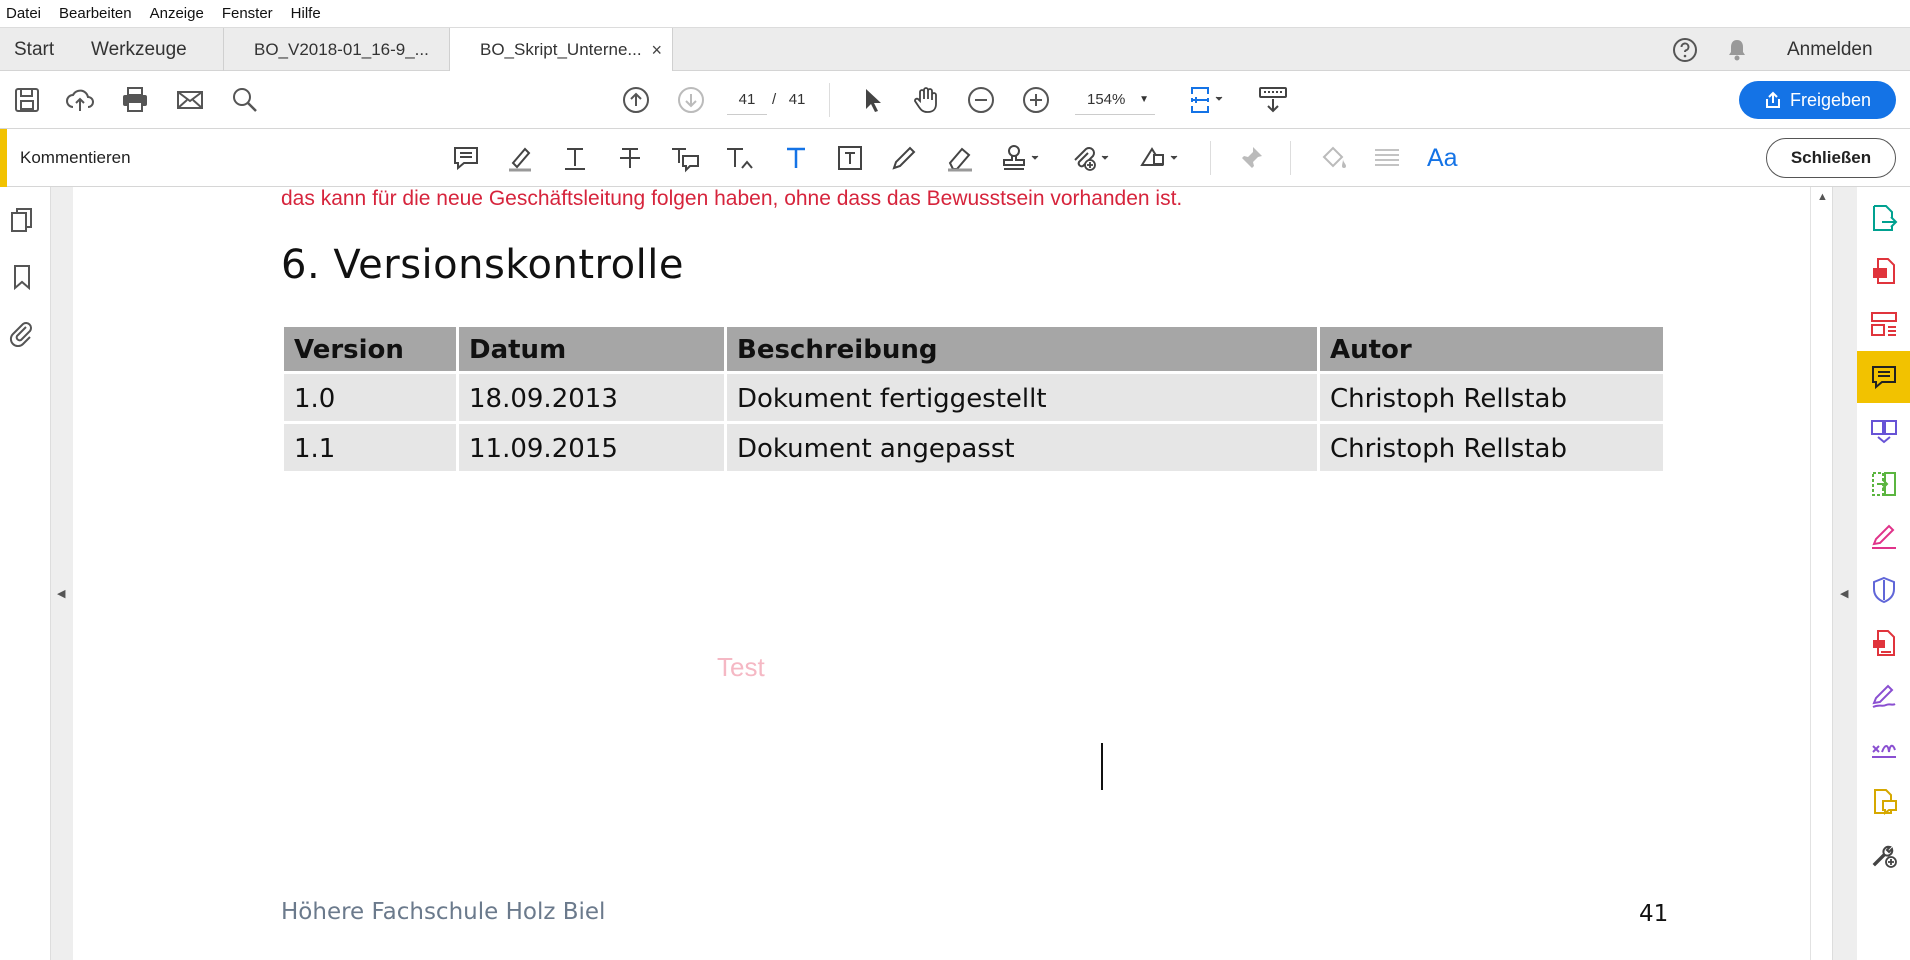 Image resolution: width=1910 pixels, height=960 pixels. I want to click on add-text-icon, so click(796, 158).